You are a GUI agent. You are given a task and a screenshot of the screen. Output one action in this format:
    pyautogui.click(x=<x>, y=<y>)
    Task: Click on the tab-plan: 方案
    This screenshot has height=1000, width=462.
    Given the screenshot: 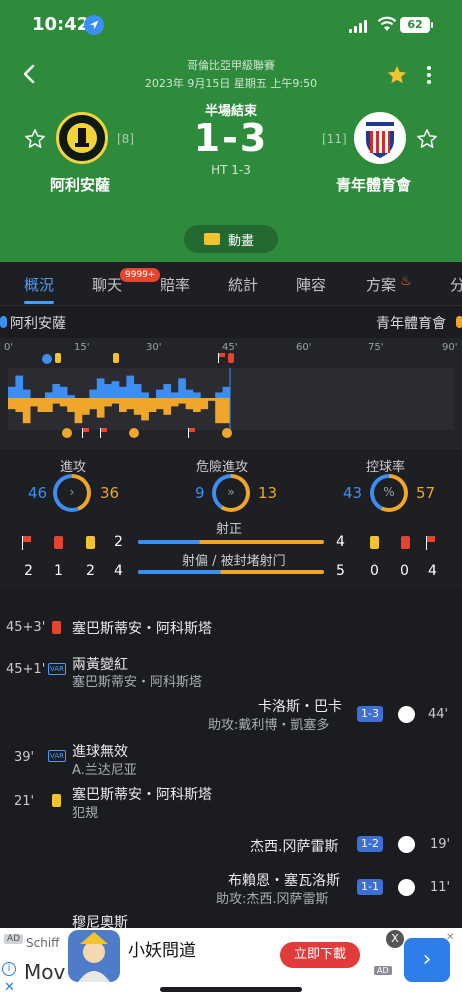 What is the action you would take?
    pyautogui.click(x=381, y=284)
    